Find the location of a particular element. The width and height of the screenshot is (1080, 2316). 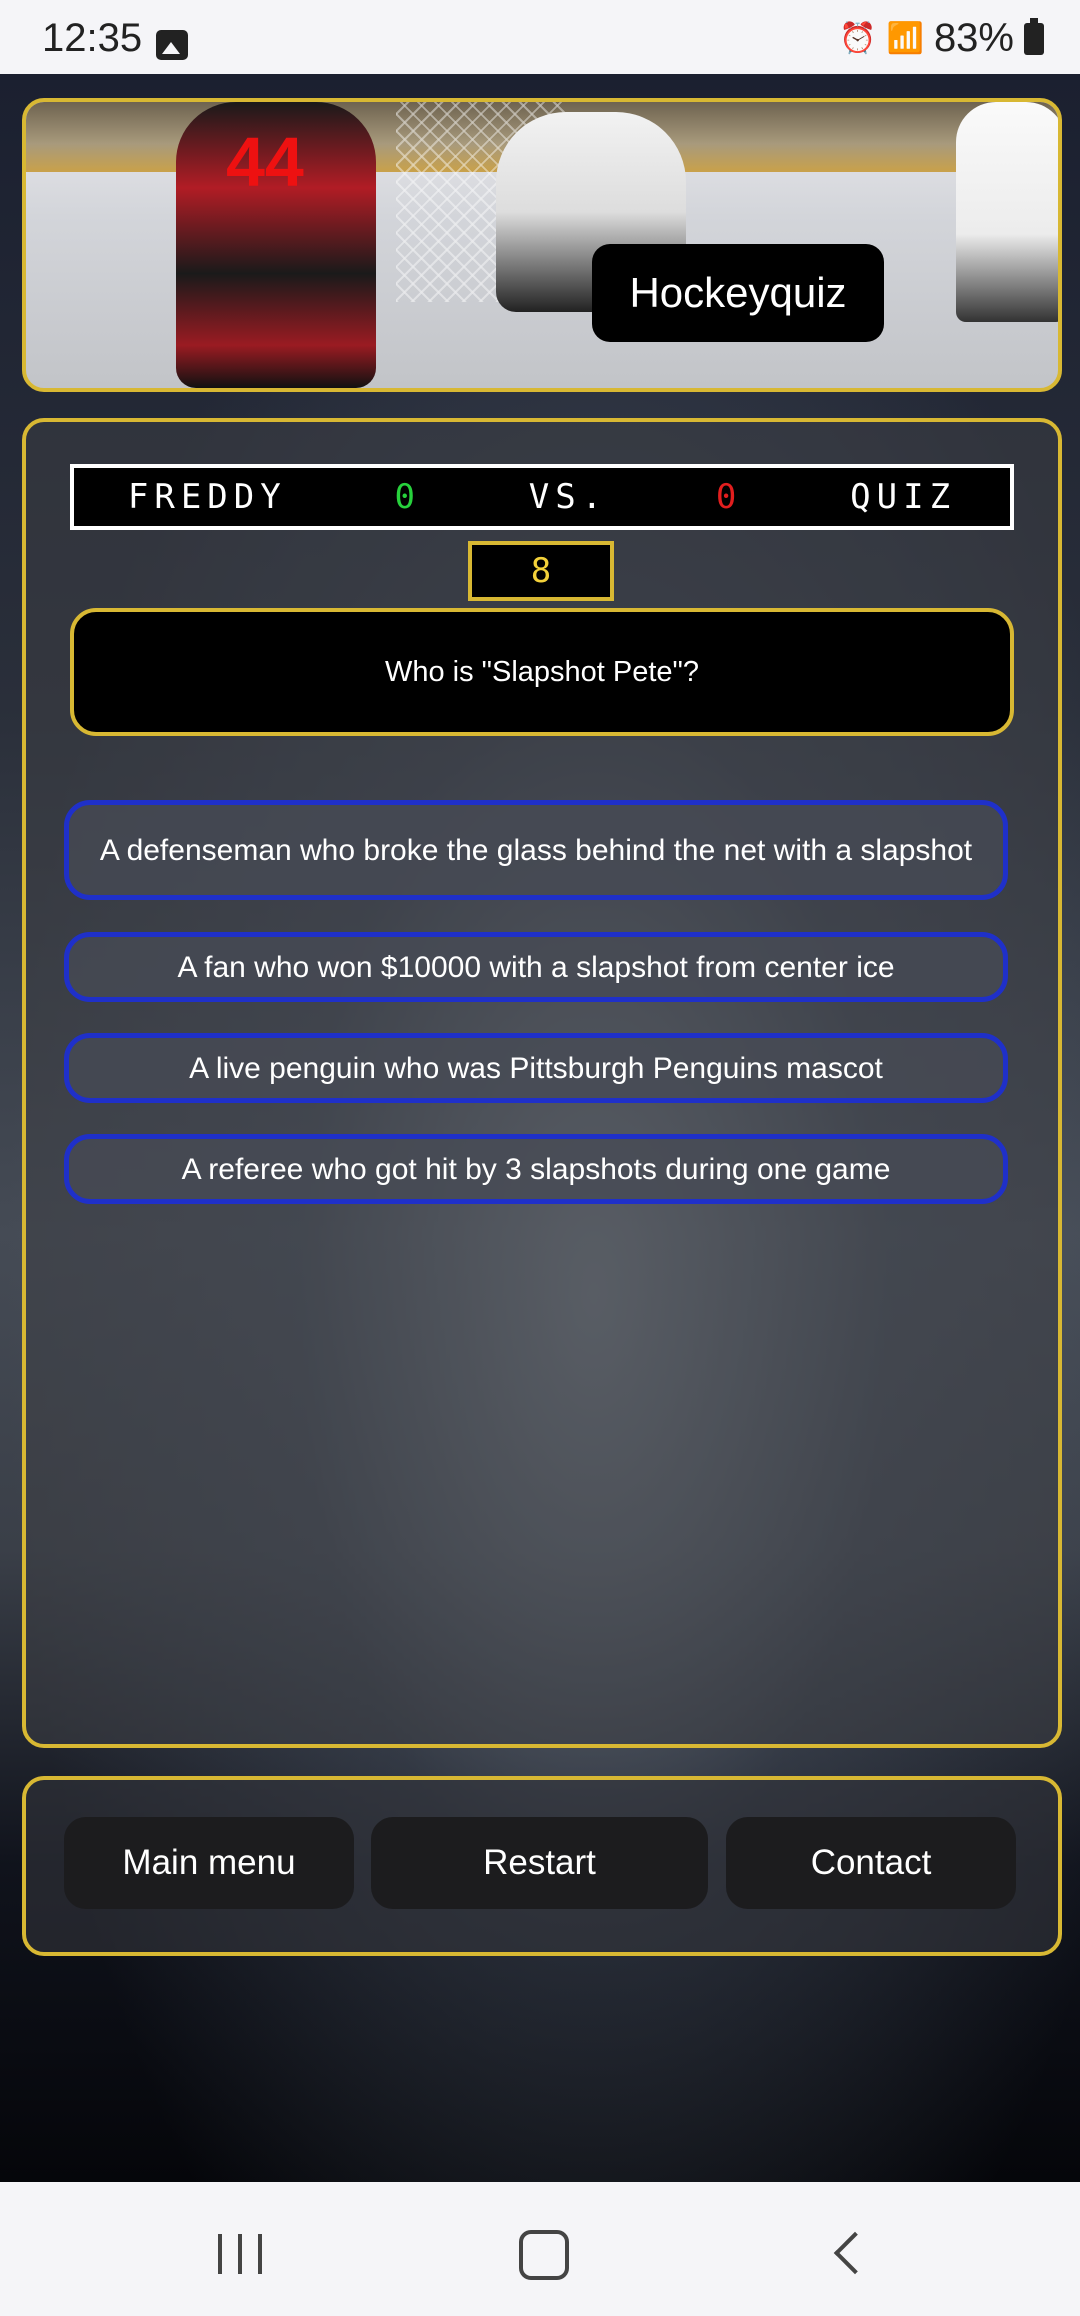

status-icons: ⏰ 📶 83% is located at coordinates (941, 38).